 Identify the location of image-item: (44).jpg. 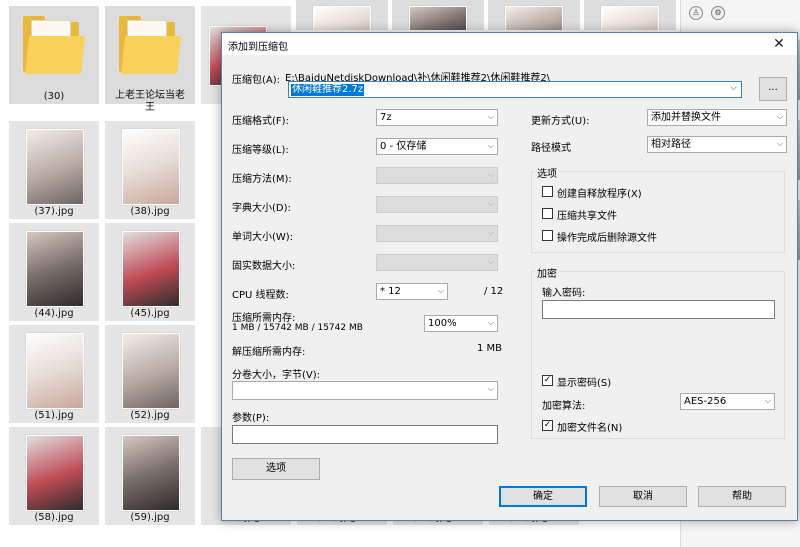
(54, 272).